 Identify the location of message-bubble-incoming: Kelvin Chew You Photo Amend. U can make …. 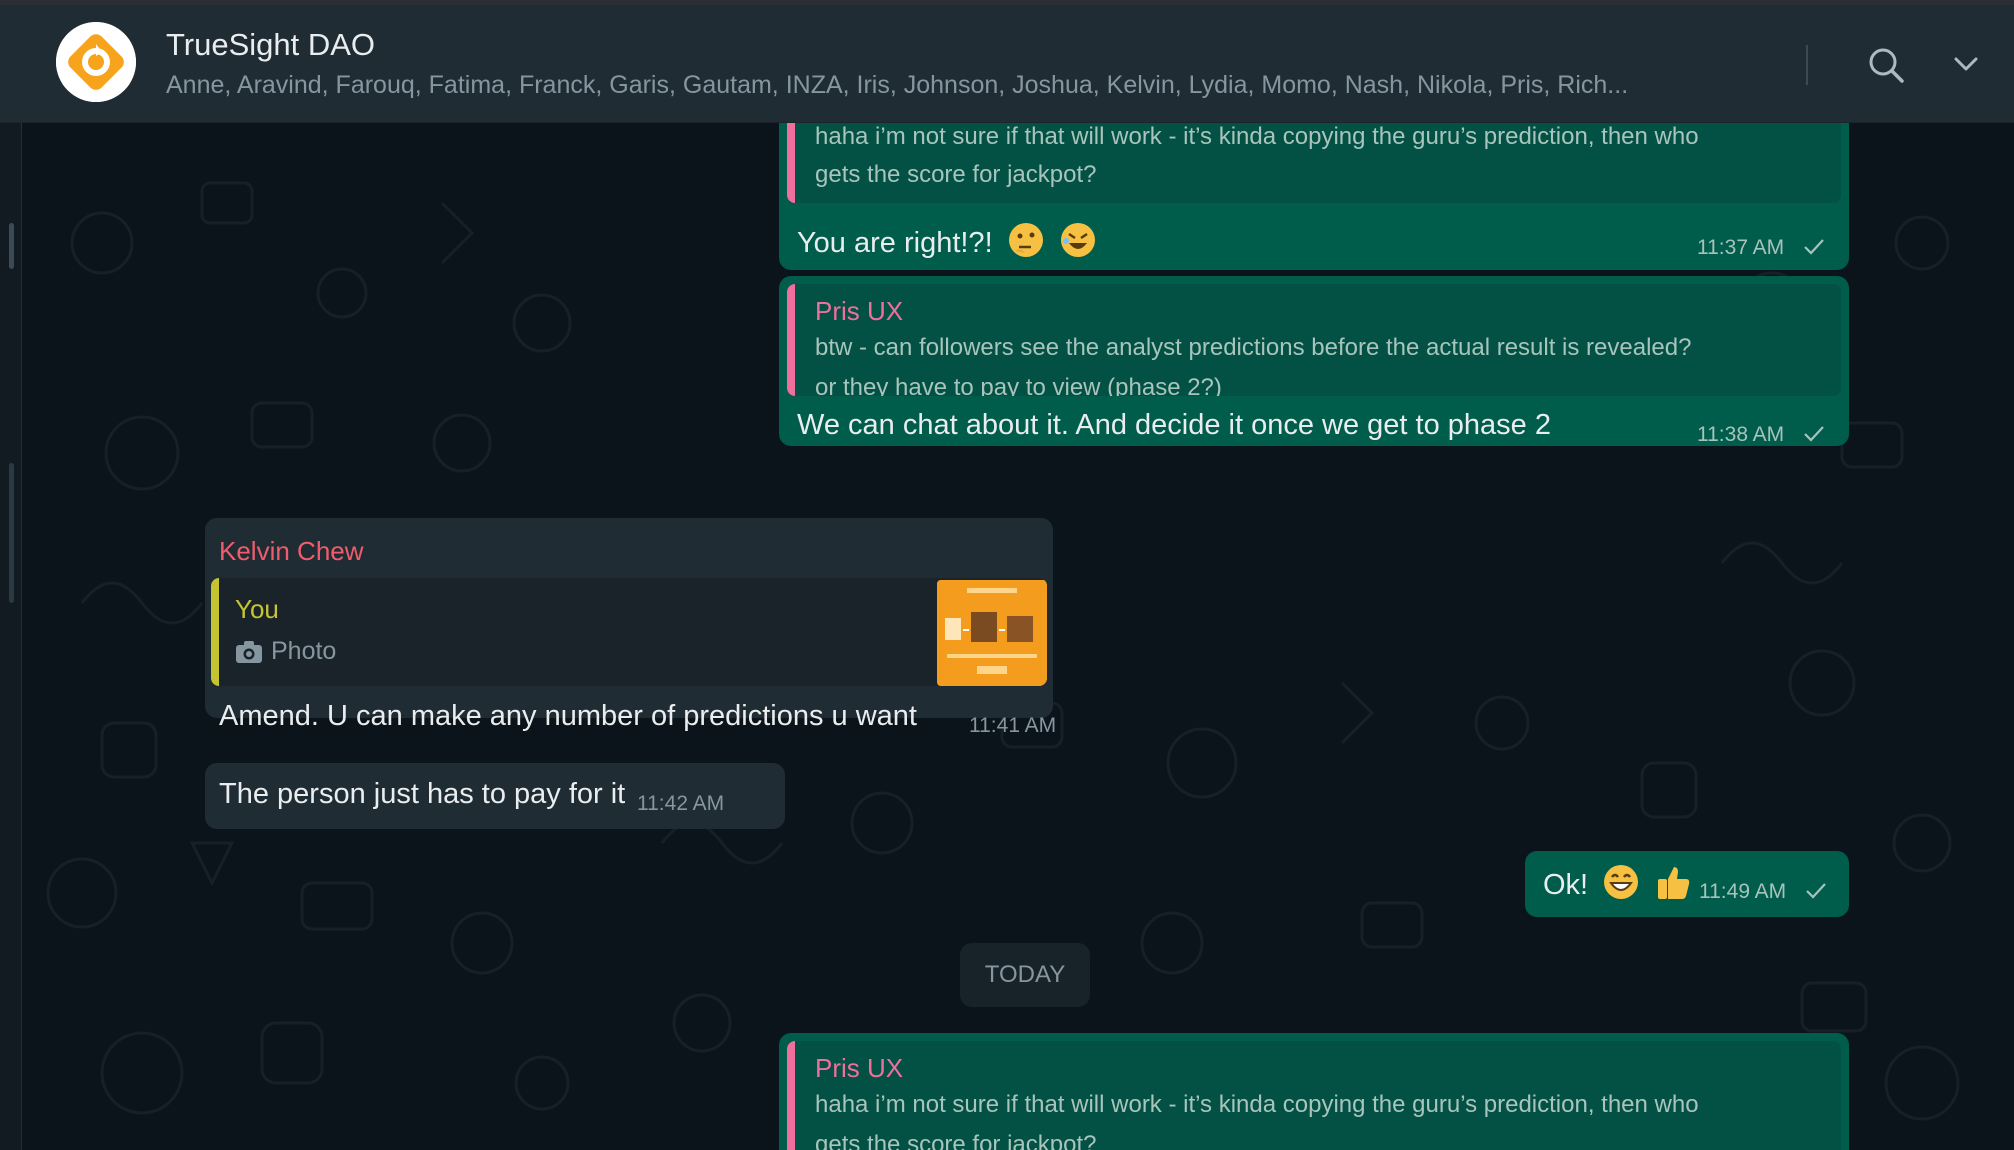
(630, 627).